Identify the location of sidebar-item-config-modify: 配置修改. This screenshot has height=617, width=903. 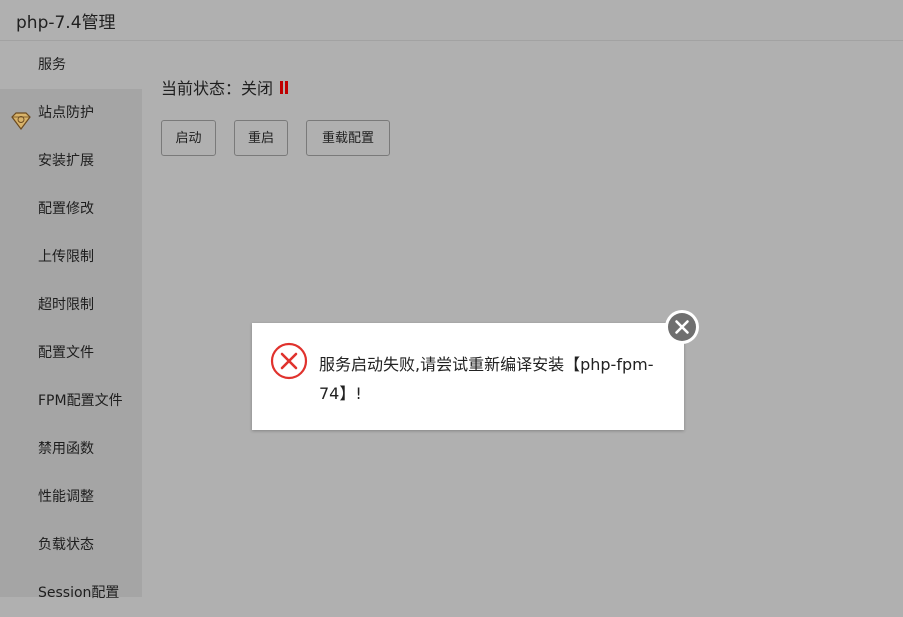
(71, 209).